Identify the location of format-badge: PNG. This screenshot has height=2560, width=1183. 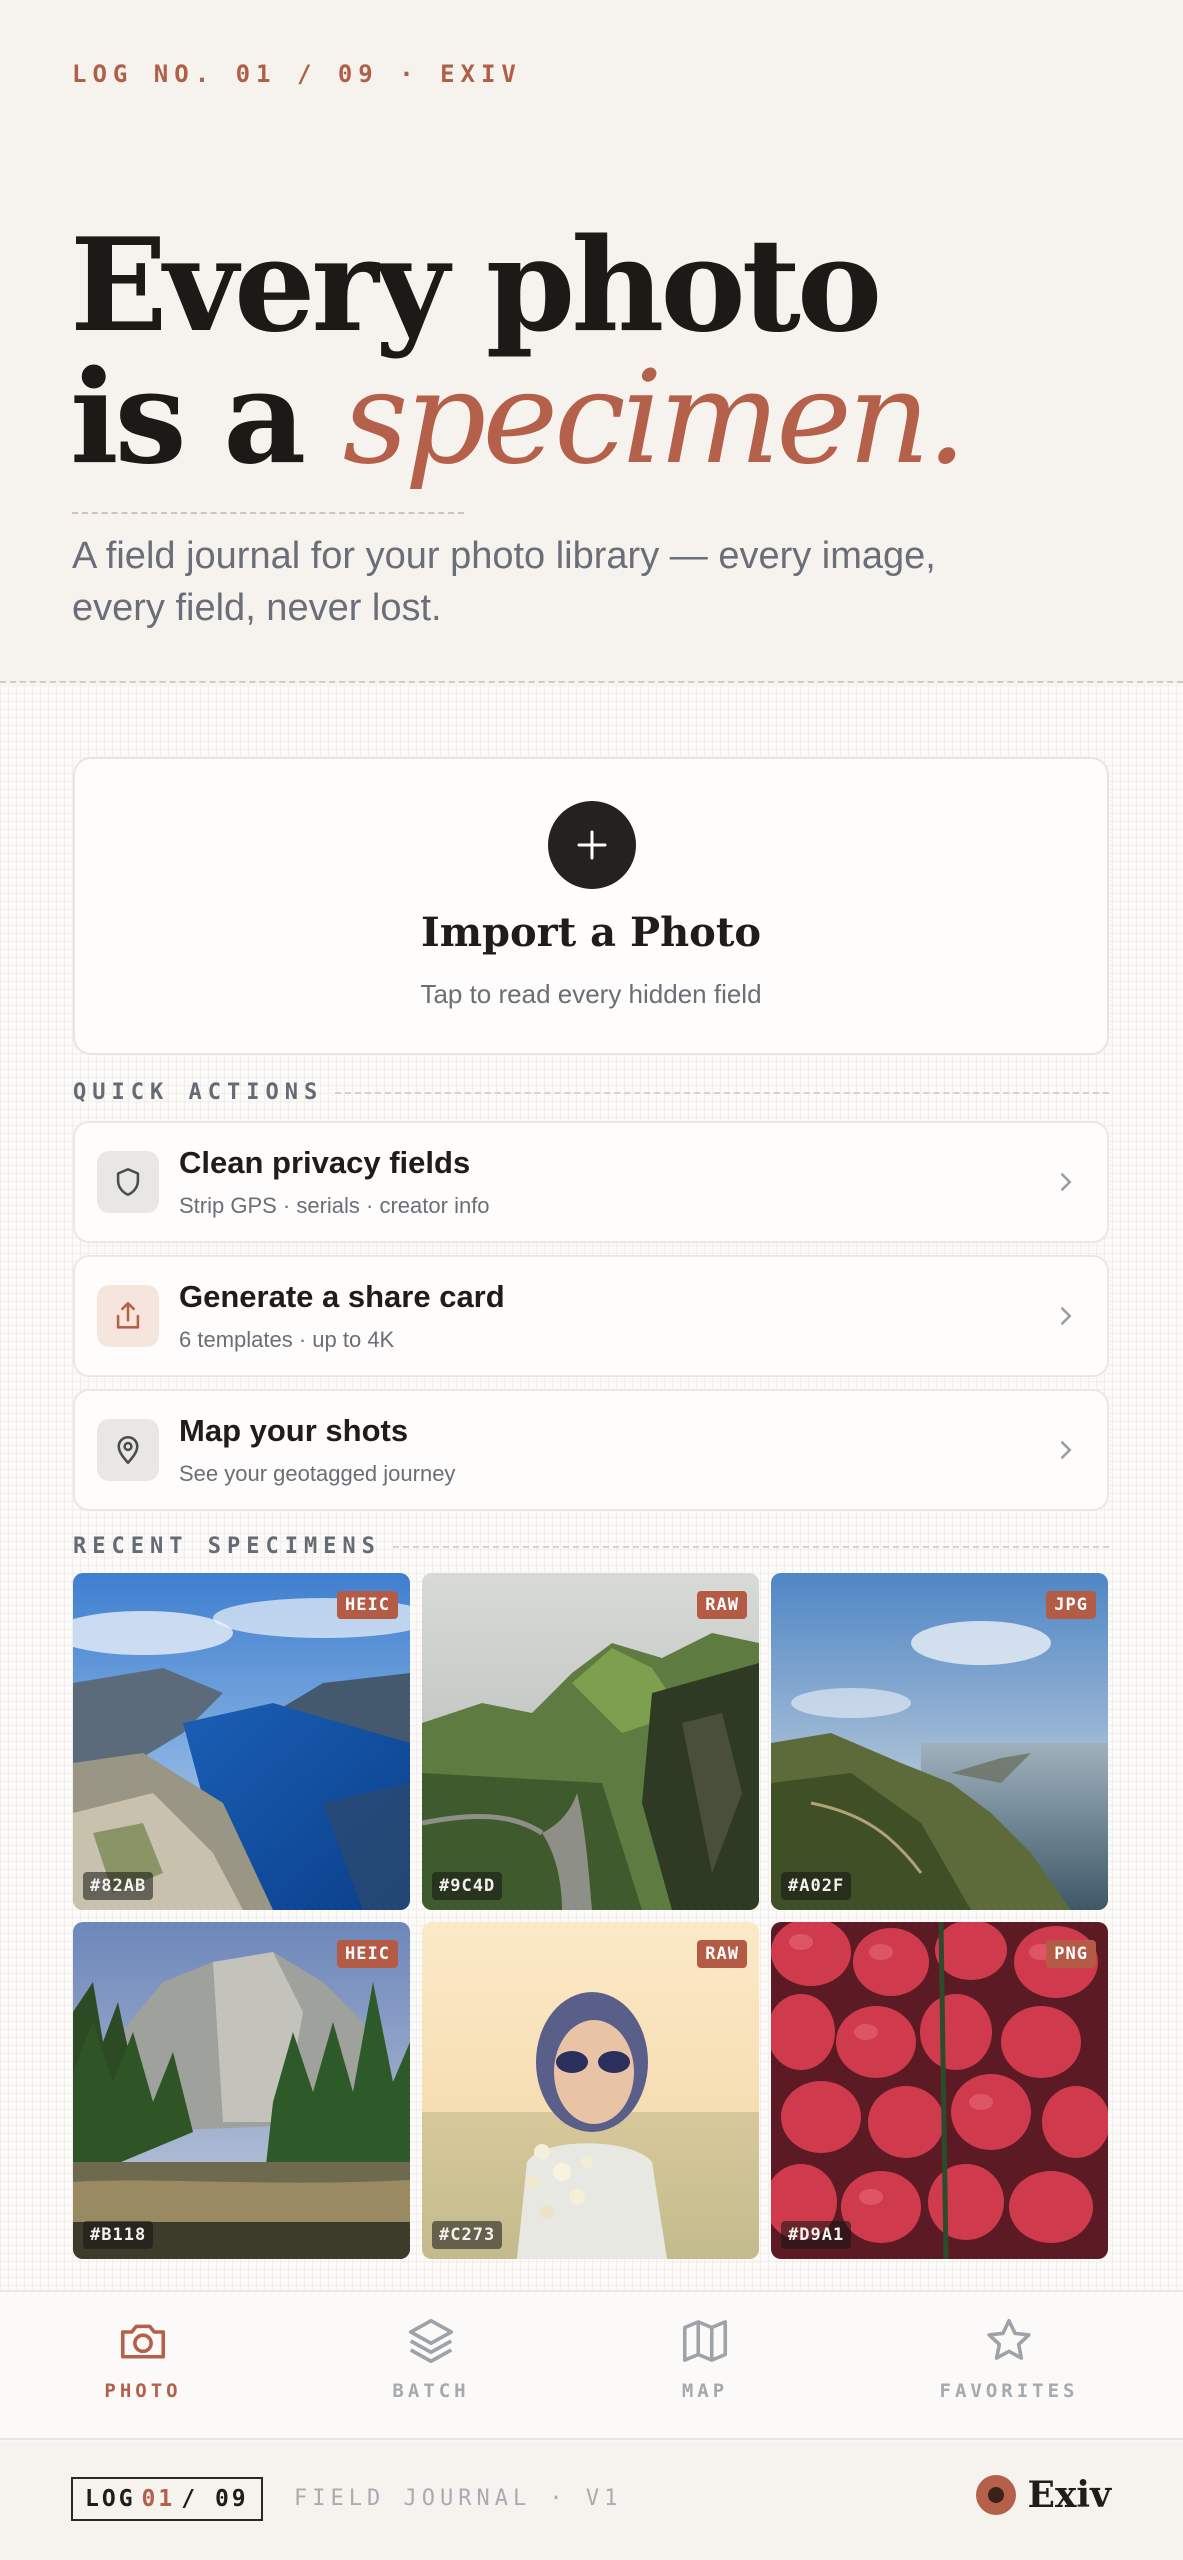
(1071, 1954).